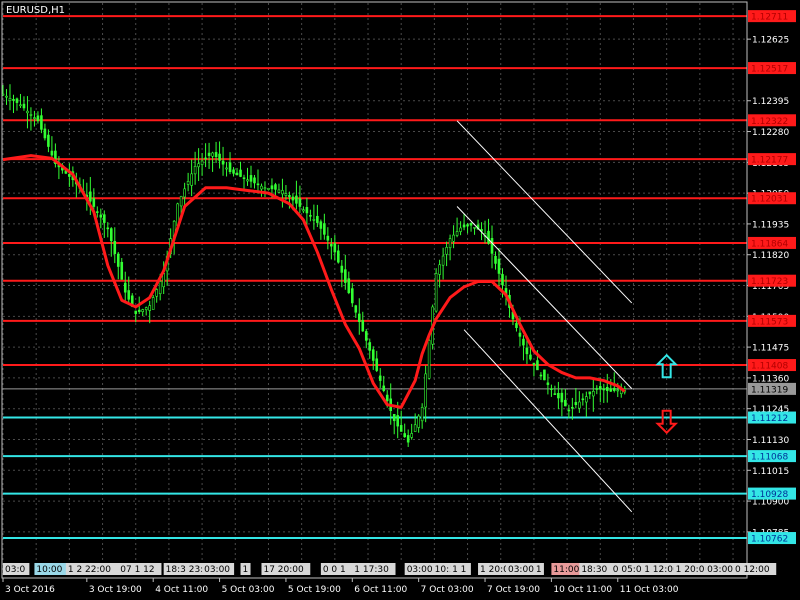  What do you see at coordinates (513, 590) in the screenshot?
I see `x-tick-label: 7 Oct 19:00` at bounding box center [513, 590].